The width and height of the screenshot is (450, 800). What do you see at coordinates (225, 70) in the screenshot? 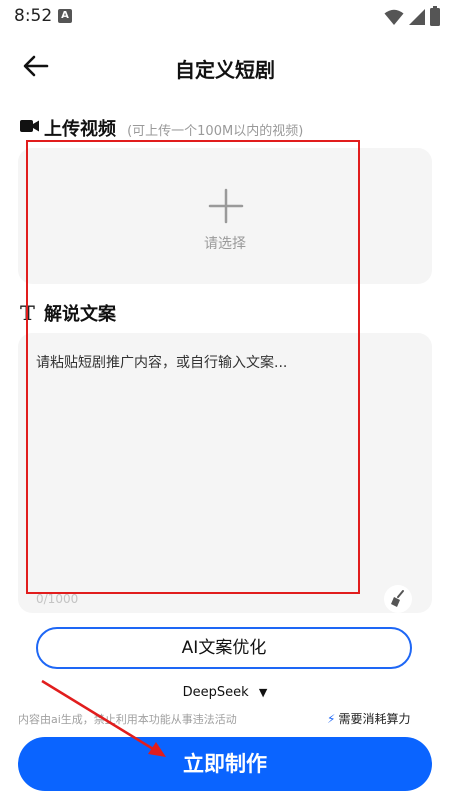
I see `page-title: 自定义短剧` at bounding box center [225, 70].